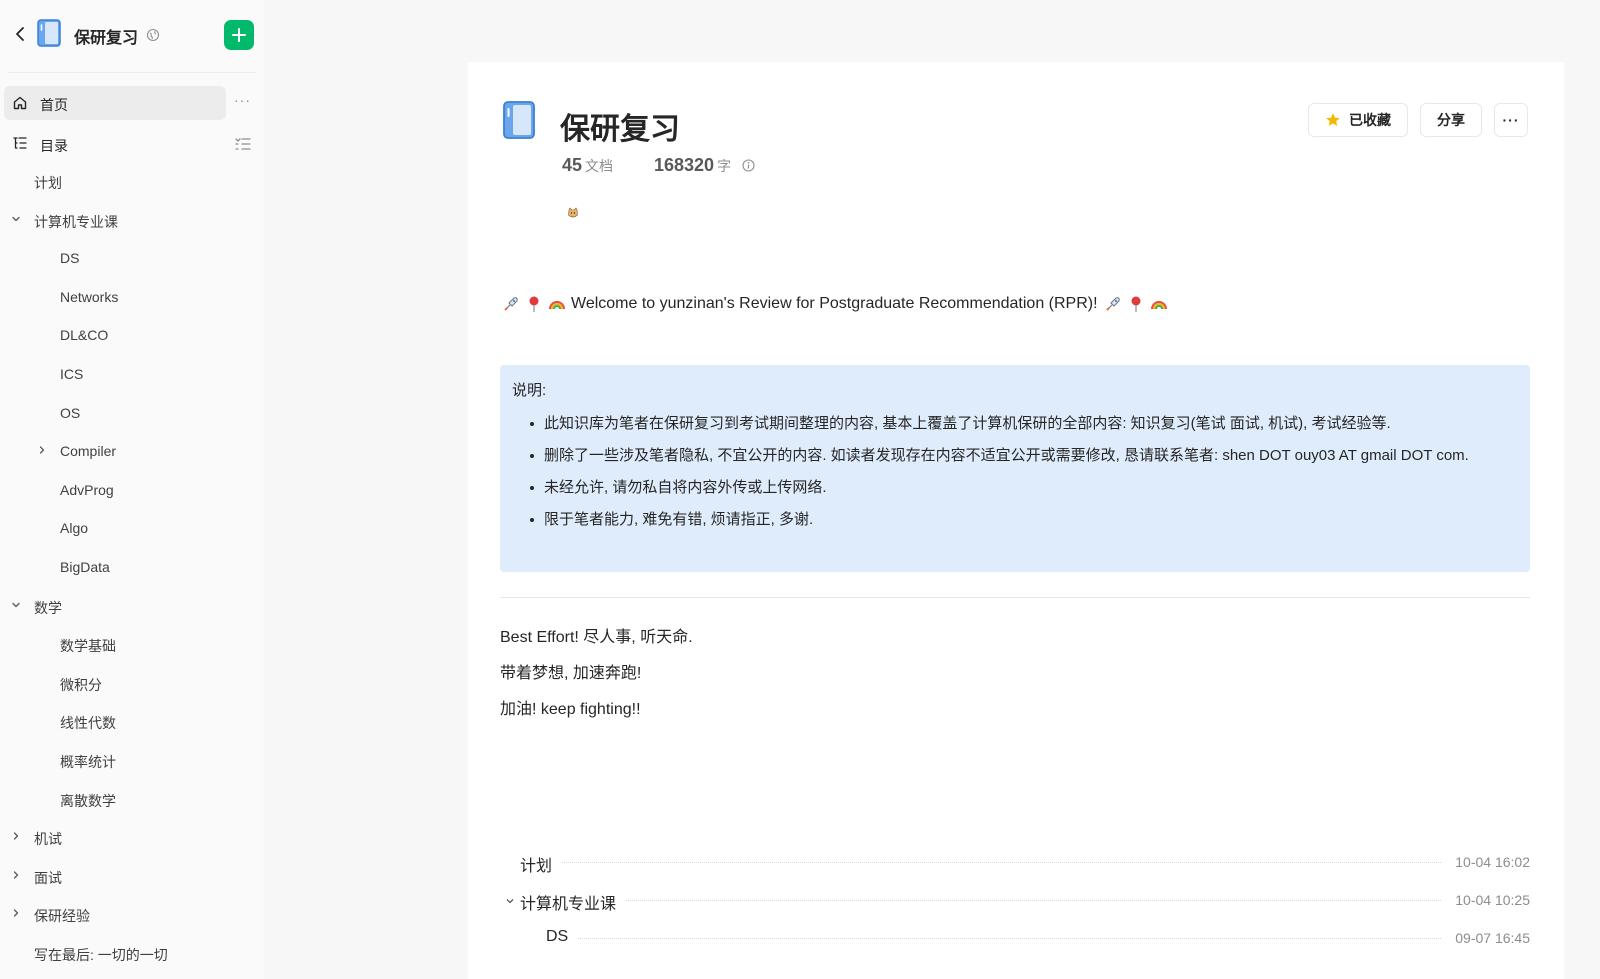 Image resolution: width=1600 pixels, height=979 pixels. What do you see at coordinates (132, 336) in the screenshot?
I see `sidebar-tree-item: DL&CO` at bounding box center [132, 336].